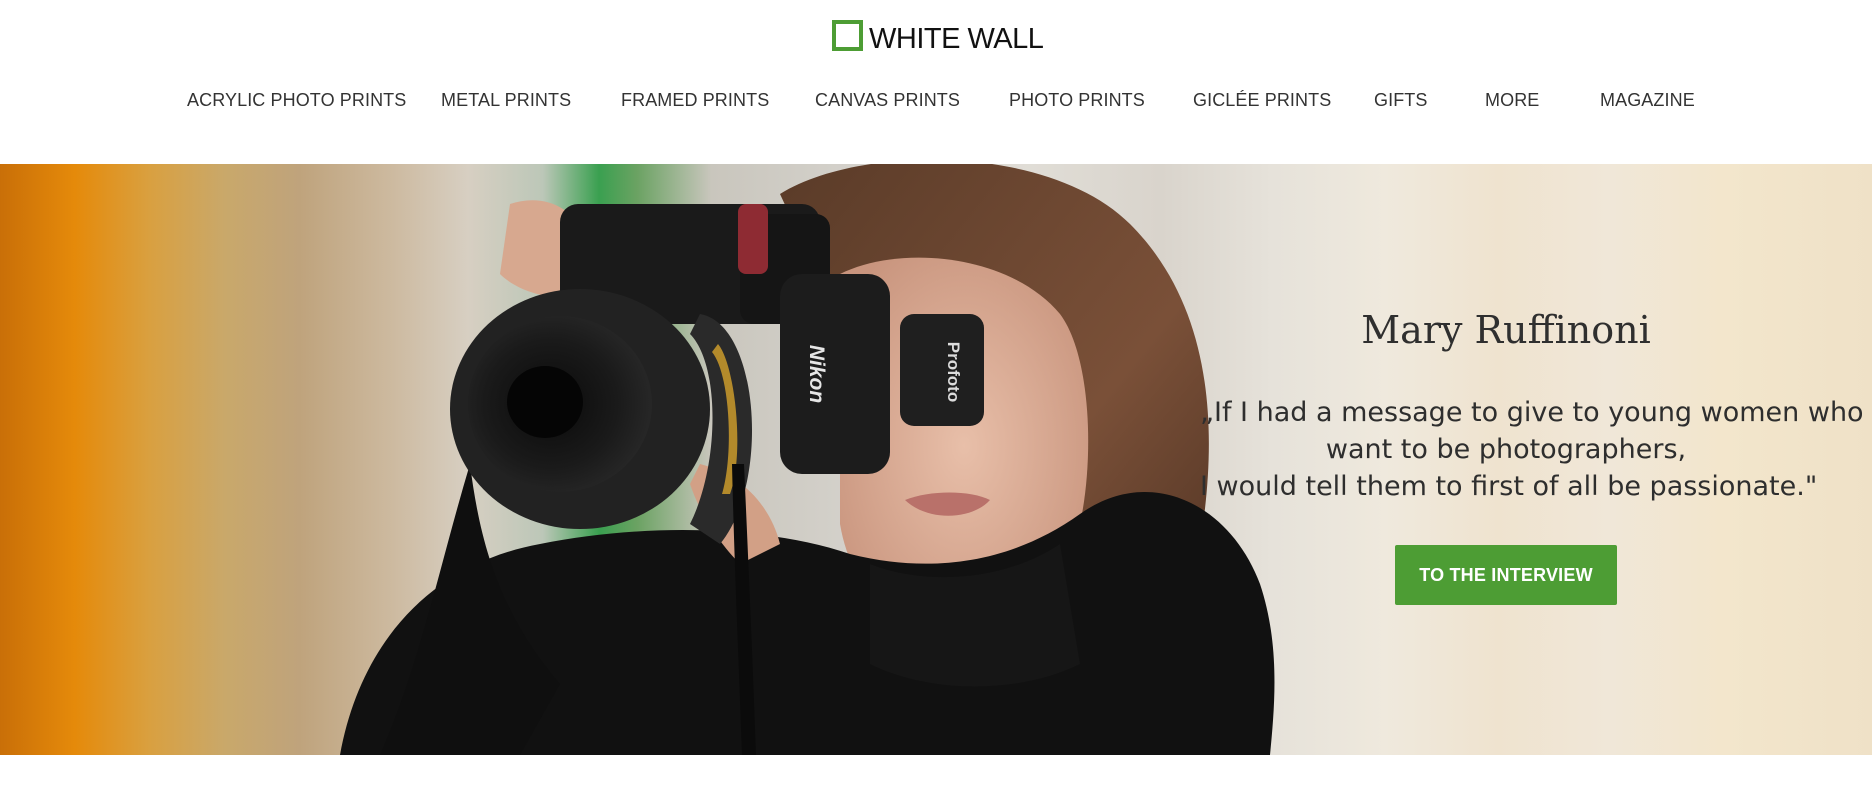 The width and height of the screenshot is (1872, 808). Describe the element at coordinates (953, 372) in the screenshot. I see `flash-brand-label: Profoto` at that location.